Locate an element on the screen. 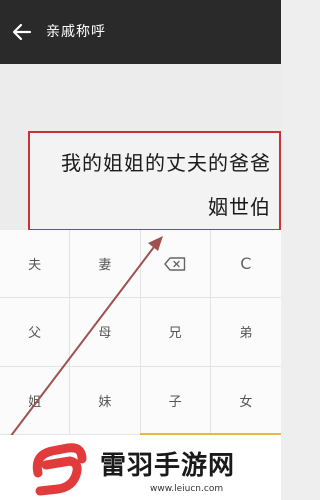 This screenshot has width=320, height=500. key-mother: 母 is located at coordinates (105, 332).